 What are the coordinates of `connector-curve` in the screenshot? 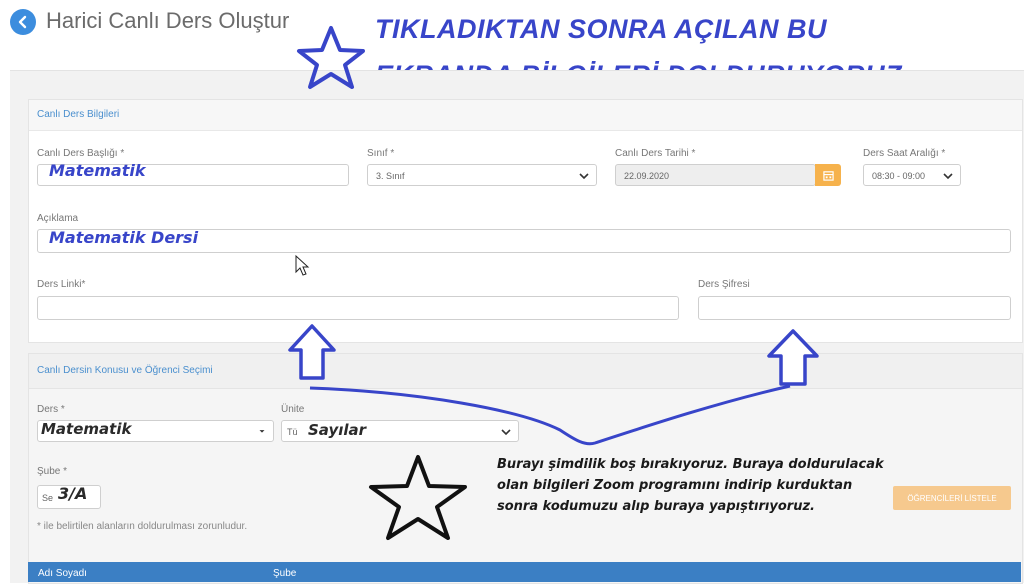 It's located at (550, 415).